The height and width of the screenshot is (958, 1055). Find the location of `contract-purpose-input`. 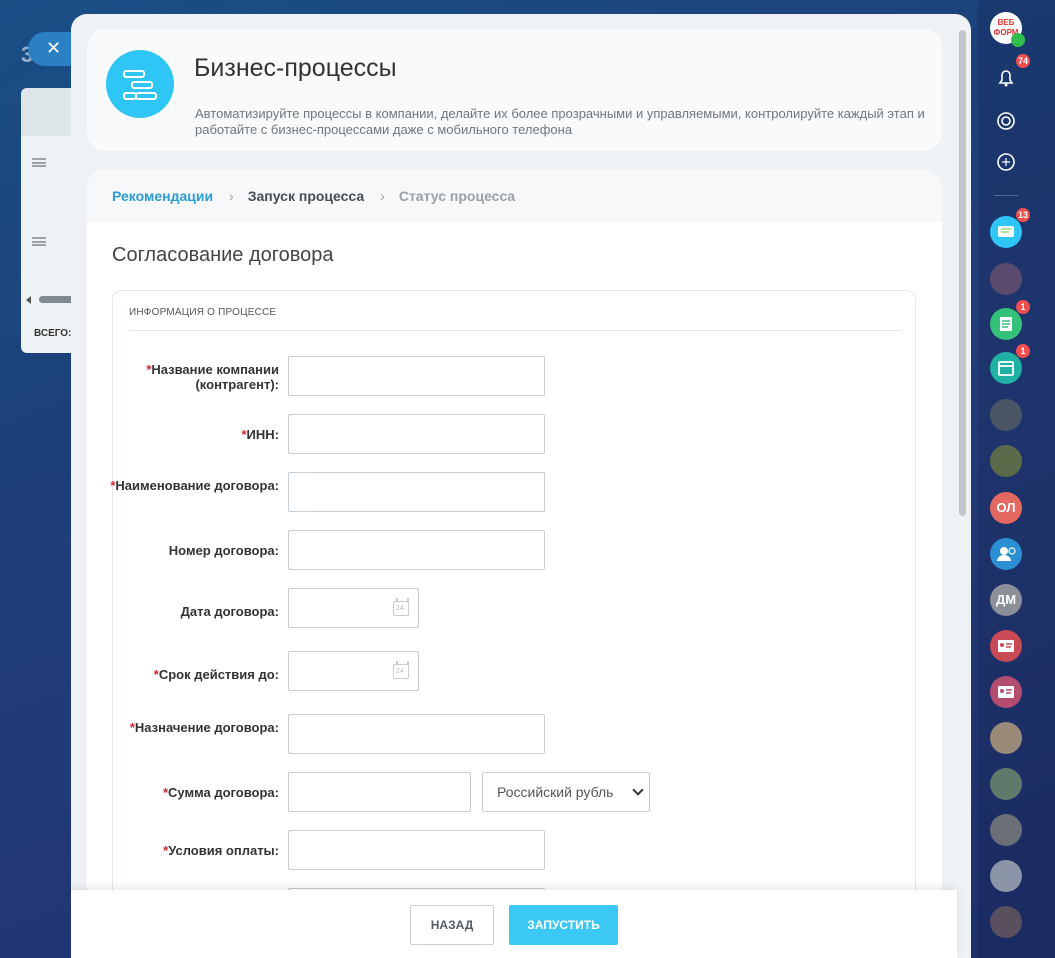

contract-purpose-input is located at coordinates (416, 734).